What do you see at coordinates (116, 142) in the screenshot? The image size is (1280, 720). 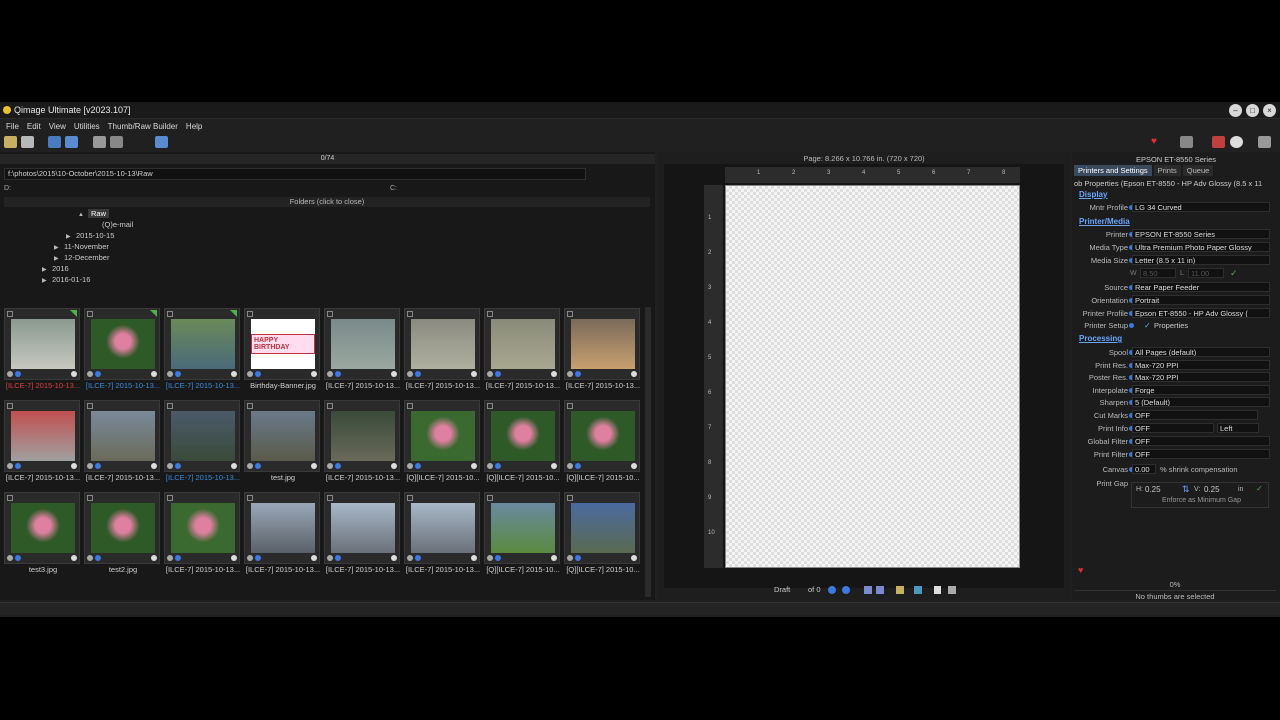 I see `info-icon` at bounding box center [116, 142].